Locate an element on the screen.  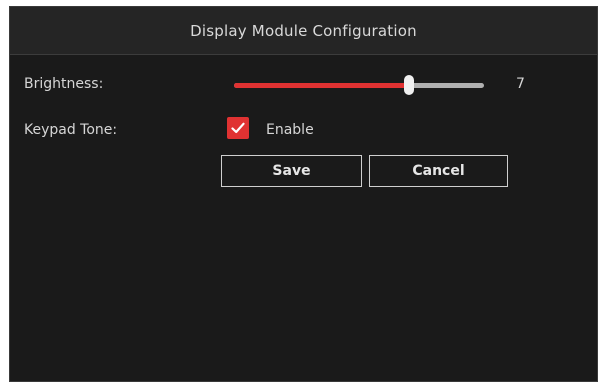
keypad-tone-checkbox is located at coordinates (238, 128).